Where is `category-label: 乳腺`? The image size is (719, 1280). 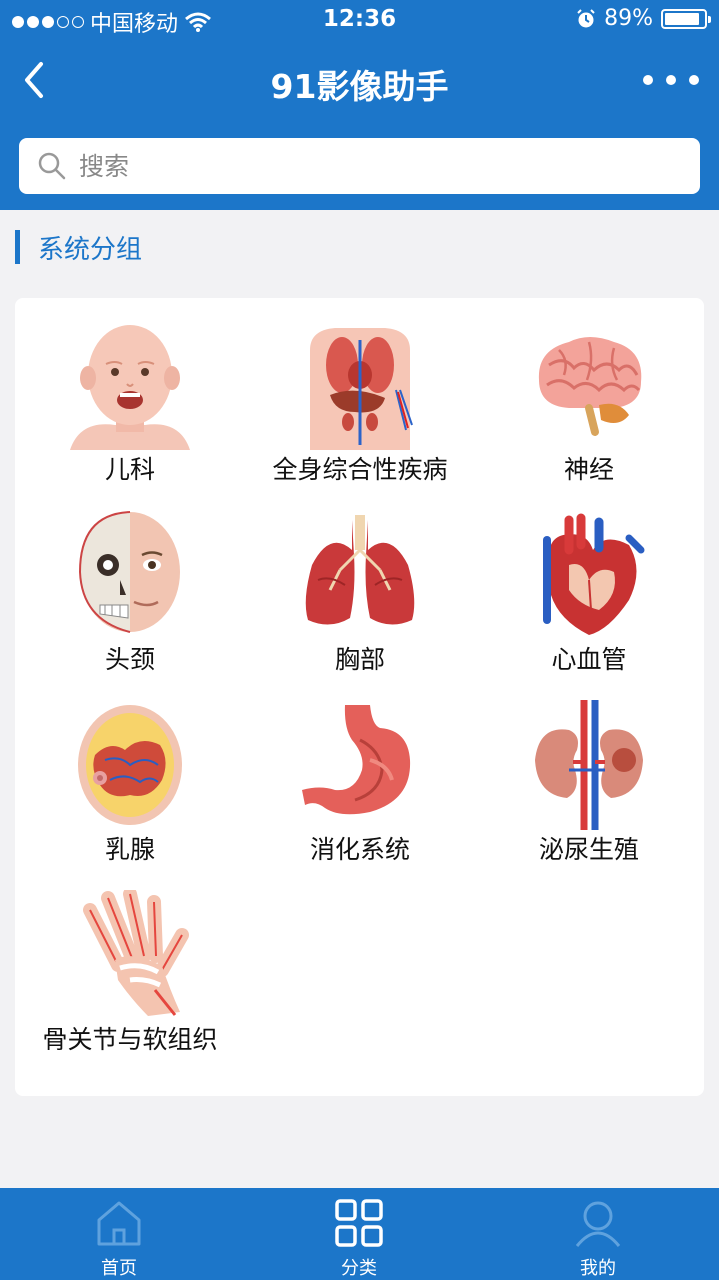
category-label: 乳腺 is located at coordinates (129, 849).